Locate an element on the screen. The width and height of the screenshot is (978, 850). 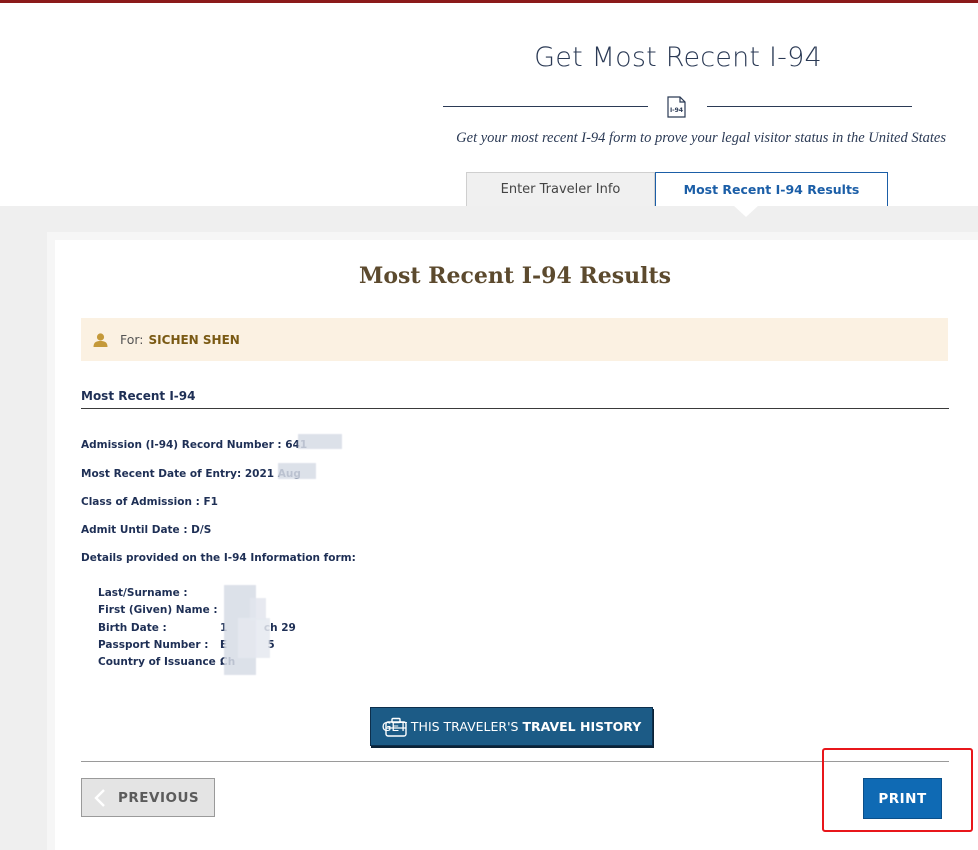
i94-document-icon: I-94 is located at coordinates (676, 107).